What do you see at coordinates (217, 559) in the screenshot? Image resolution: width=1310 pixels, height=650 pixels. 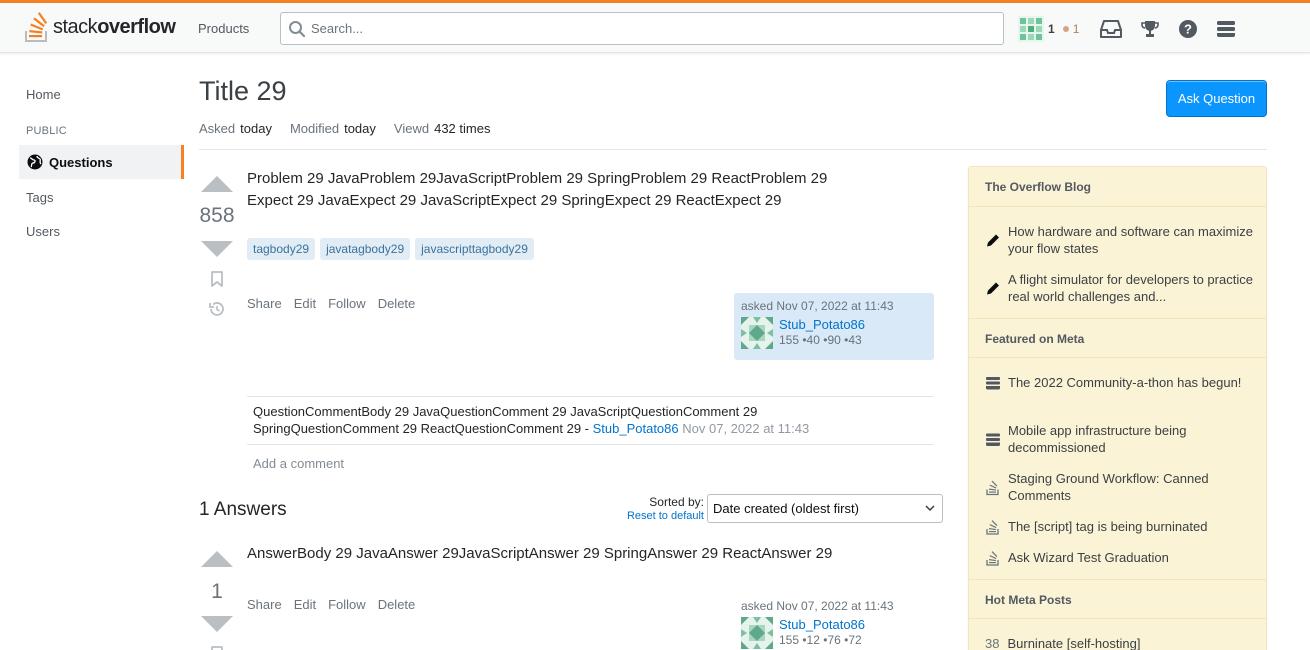 I see `answer-upvote-button` at bounding box center [217, 559].